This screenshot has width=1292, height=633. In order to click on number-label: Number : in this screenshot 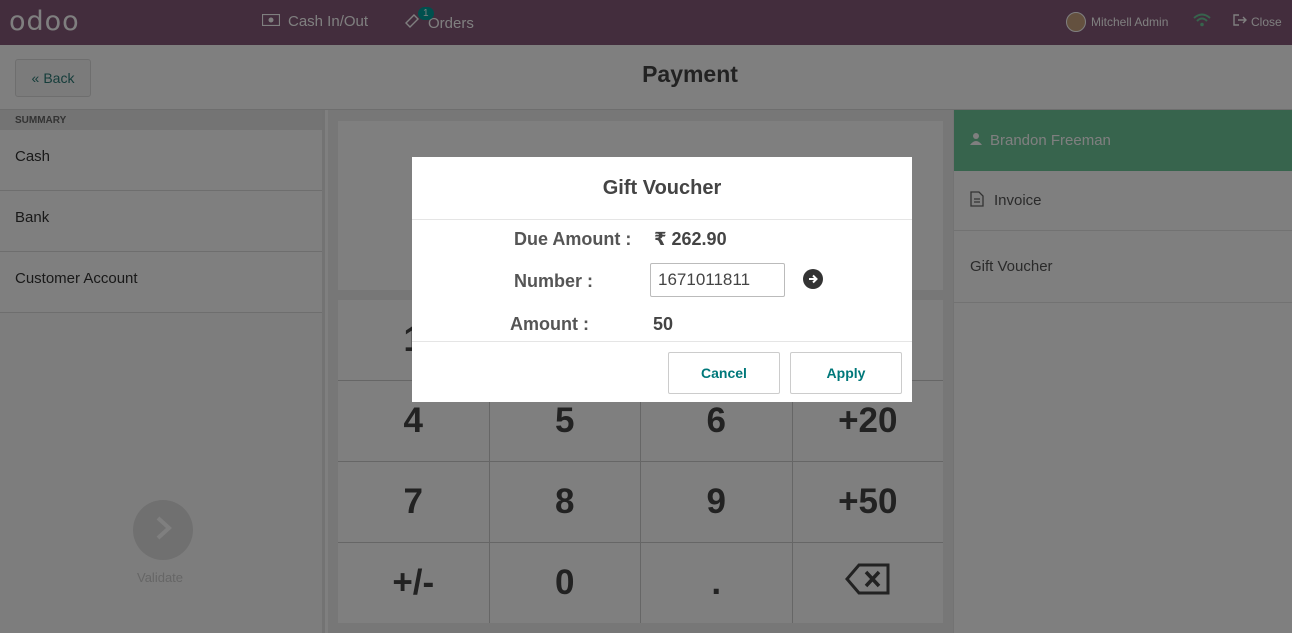, I will do `click(554, 281)`.